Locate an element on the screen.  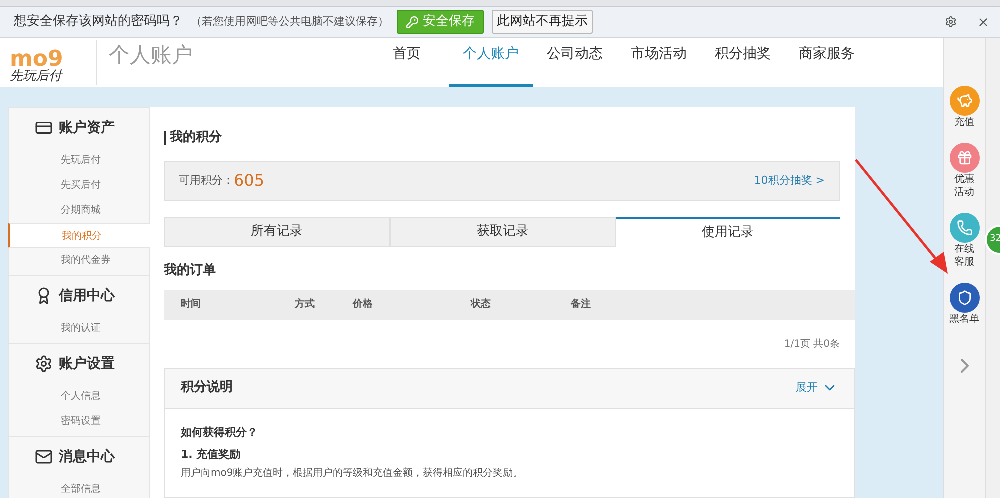
password-prompt: 想安全保存该网站的密码吗？ is located at coordinates (98, 22).